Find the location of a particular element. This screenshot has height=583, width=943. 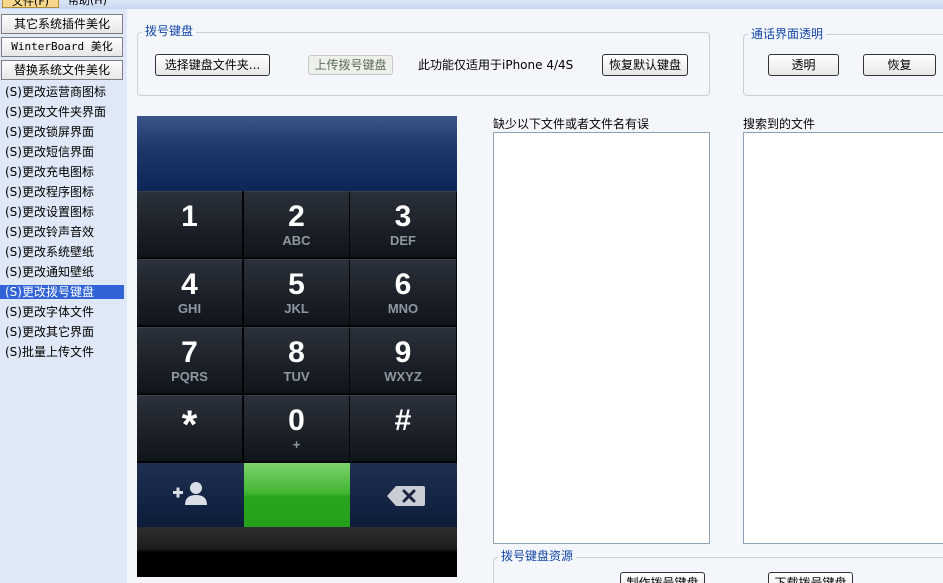

backspace-icon is located at coordinates (406, 496).